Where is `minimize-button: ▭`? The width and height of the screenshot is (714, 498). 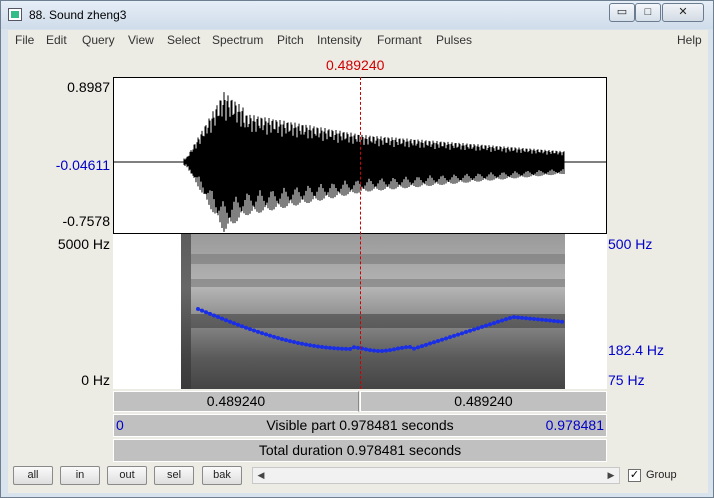 minimize-button: ▭ is located at coordinates (622, 12).